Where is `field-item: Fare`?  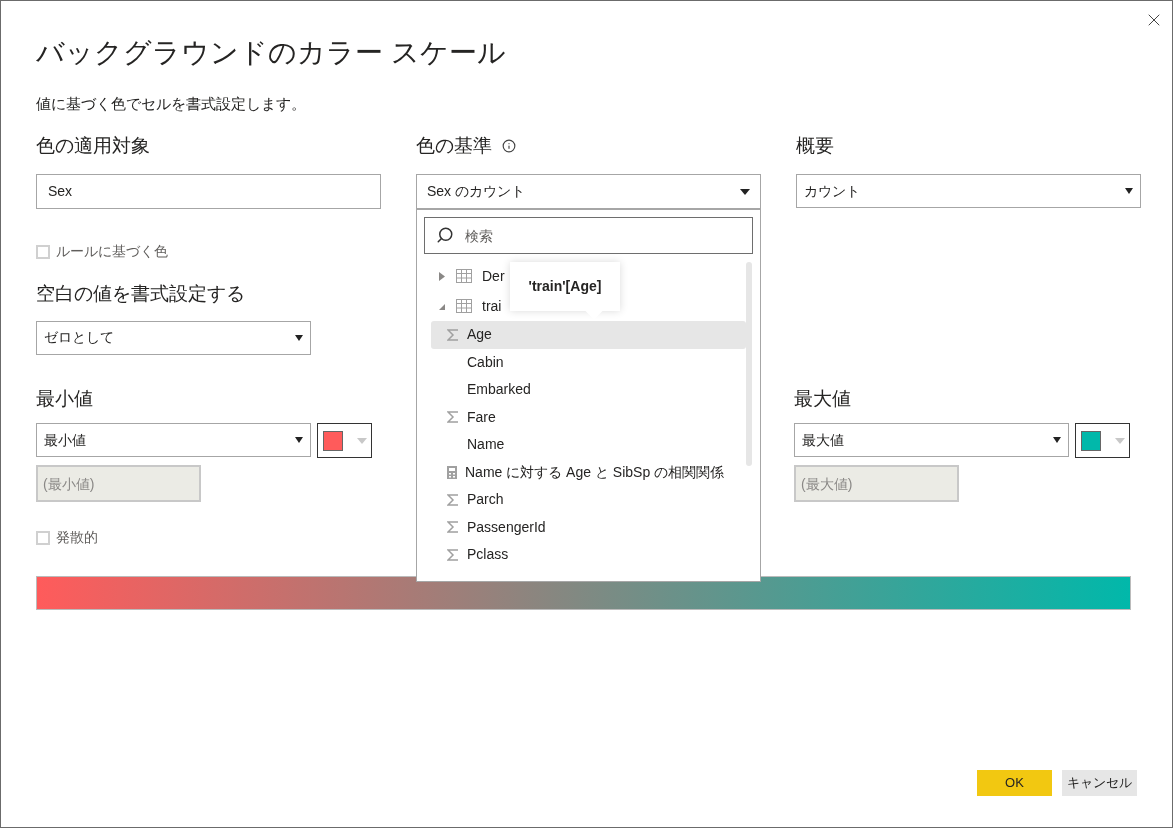
field-item: Fare is located at coordinates (588, 417).